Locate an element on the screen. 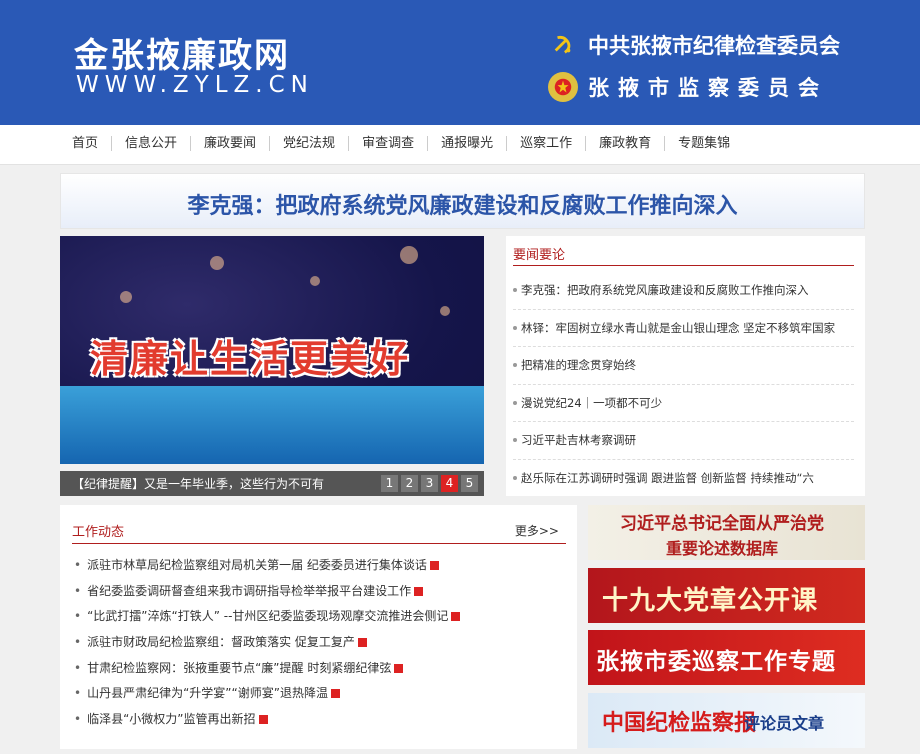 The height and width of the screenshot is (754, 920). banner-subtitle: 重要论述数据库 is located at coordinates (722, 548).